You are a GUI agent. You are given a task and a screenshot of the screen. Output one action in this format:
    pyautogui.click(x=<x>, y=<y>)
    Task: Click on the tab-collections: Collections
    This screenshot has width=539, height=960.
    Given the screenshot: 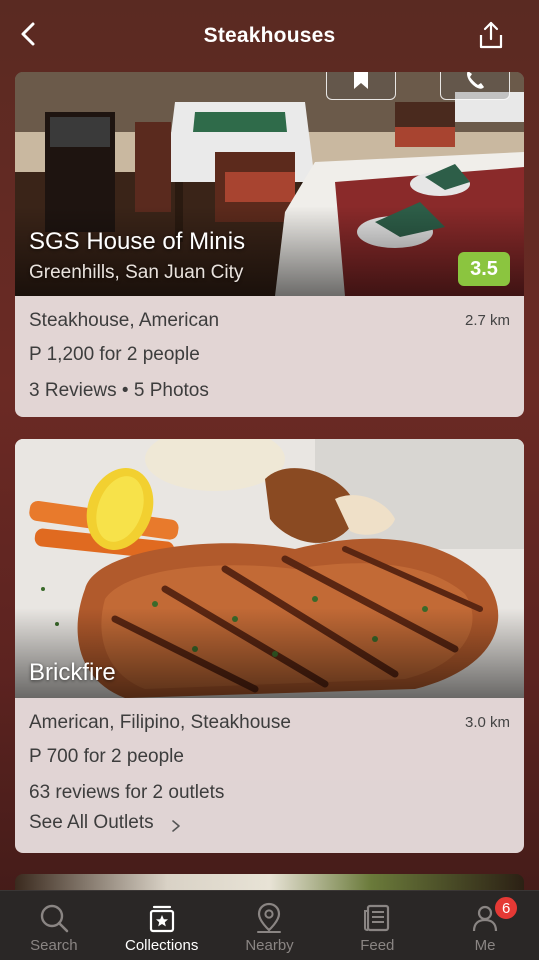 What is the action you would take?
    pyautogui.click(x=162, y=925)
    